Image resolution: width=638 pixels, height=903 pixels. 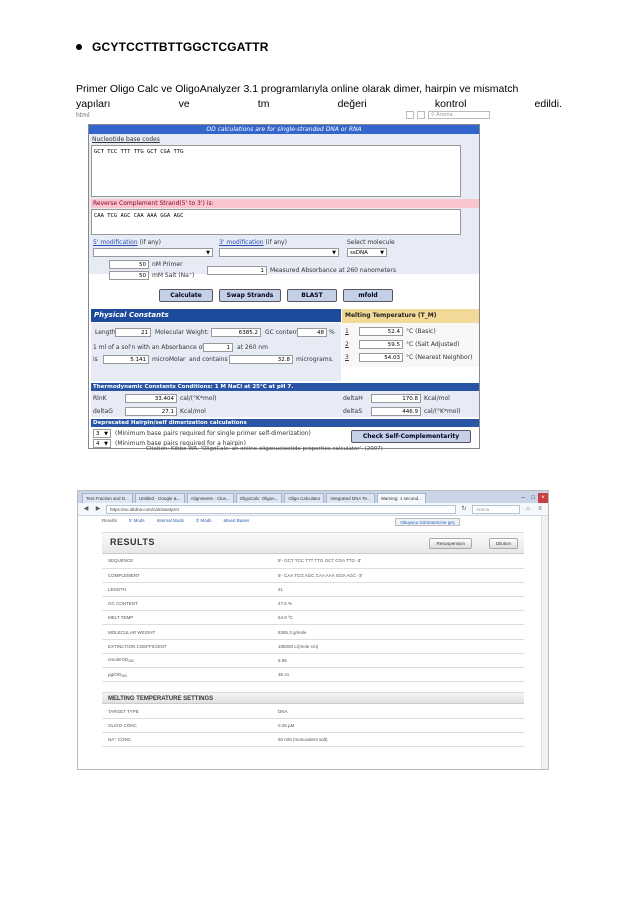 I want to click on link-mixed-bases: Mixed Bases, so click(x=237, y=521).